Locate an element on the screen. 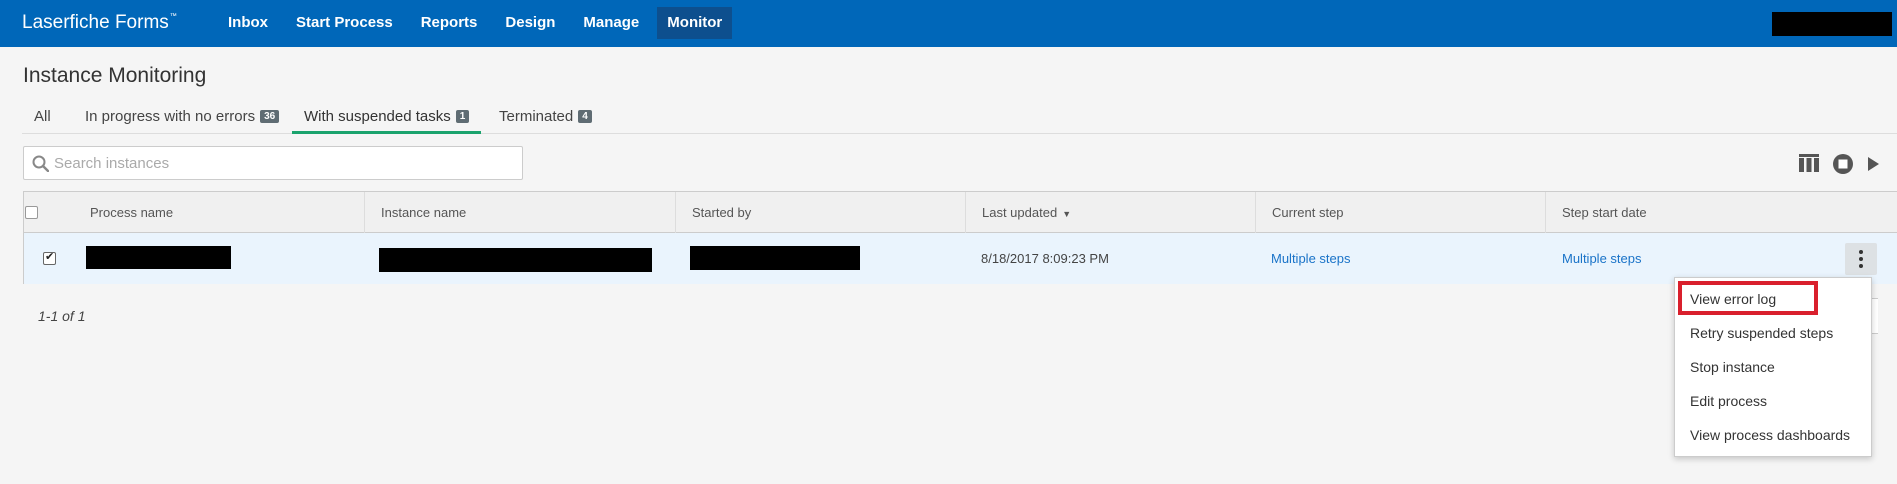 The image size is (1897, 484). menu-view-error-log: View error log is located at coordinates (1773, 299).